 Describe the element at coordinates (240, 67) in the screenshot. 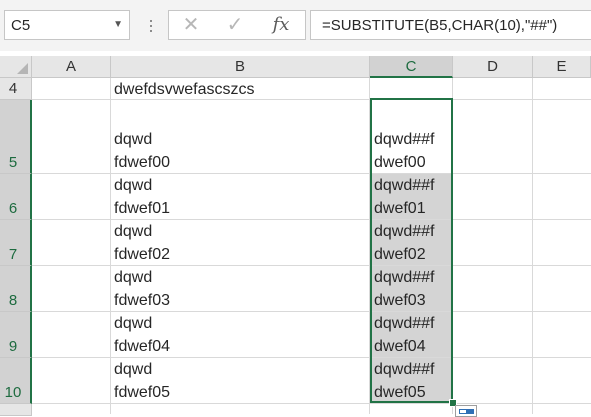

I see `column-header-b: B` at that location.